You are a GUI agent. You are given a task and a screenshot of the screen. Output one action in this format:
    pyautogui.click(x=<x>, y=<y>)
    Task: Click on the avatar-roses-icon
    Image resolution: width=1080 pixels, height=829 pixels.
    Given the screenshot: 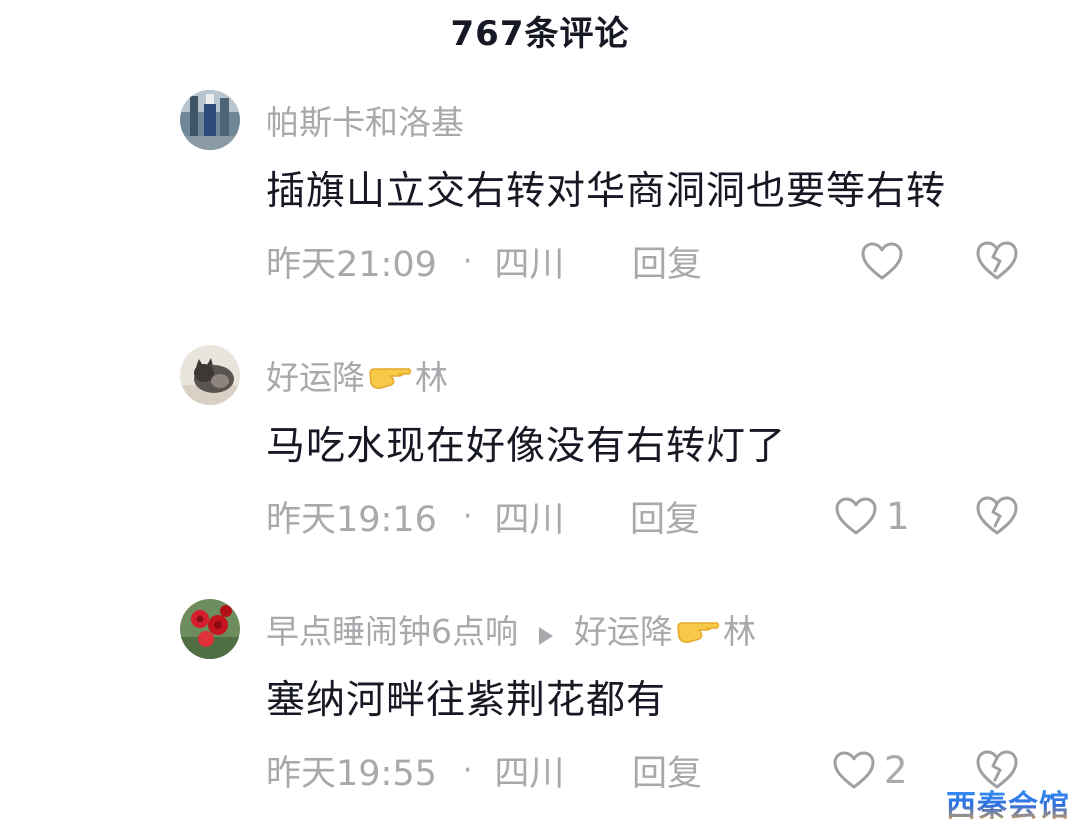 What is the action you would take?
    pyautogui.click(x=210, y=629)
    